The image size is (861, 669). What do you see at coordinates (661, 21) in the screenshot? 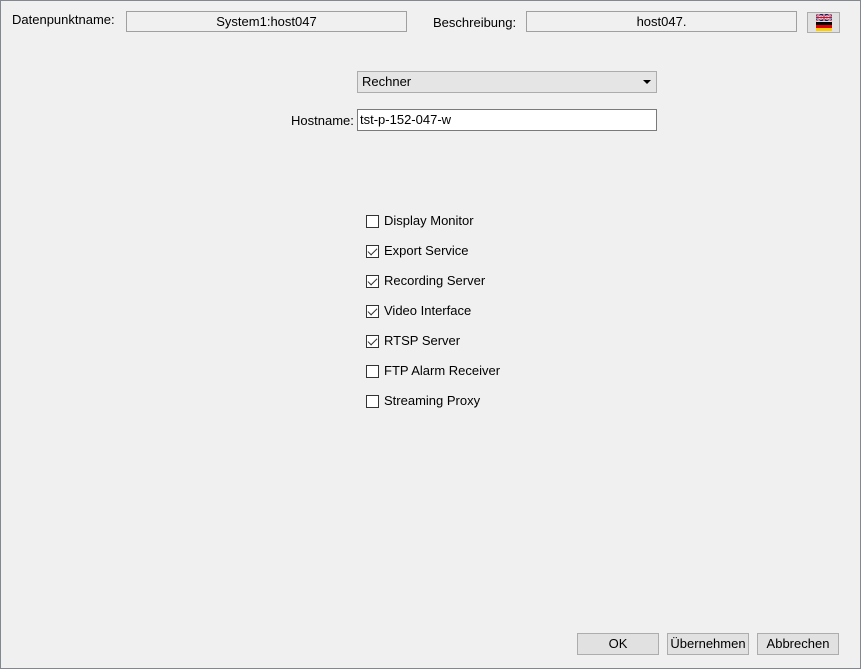
I see `description-field: host047.` at bounding box center [661, 21].